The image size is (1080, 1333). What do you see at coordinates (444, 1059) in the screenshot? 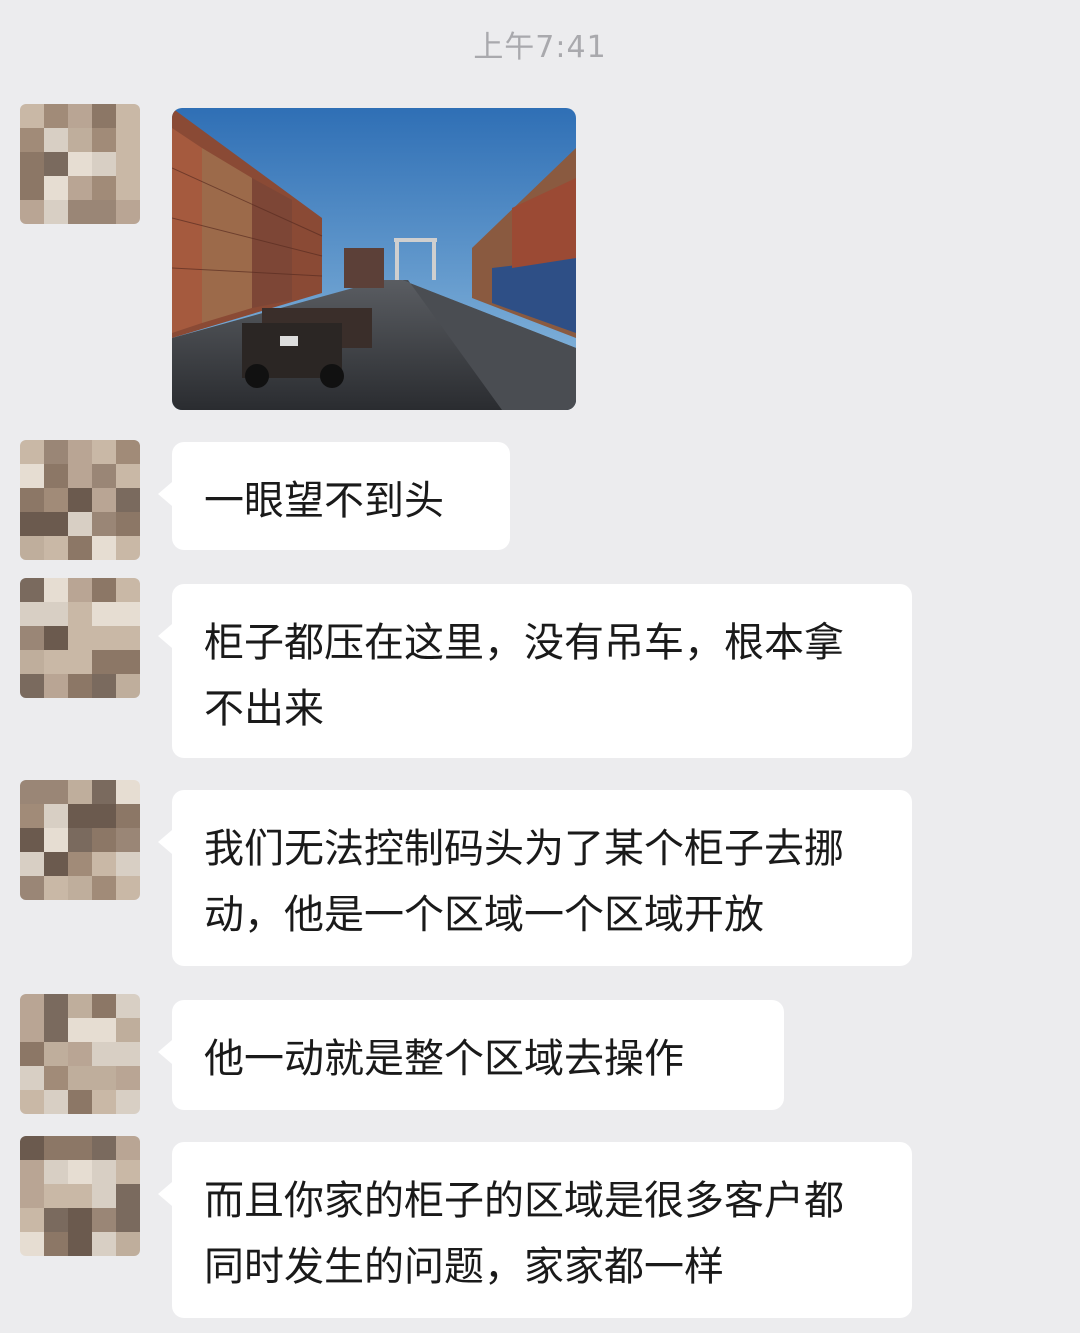
I see `message-text: 他一动就是整个区域去操作` at bounding box center [444, 1059].